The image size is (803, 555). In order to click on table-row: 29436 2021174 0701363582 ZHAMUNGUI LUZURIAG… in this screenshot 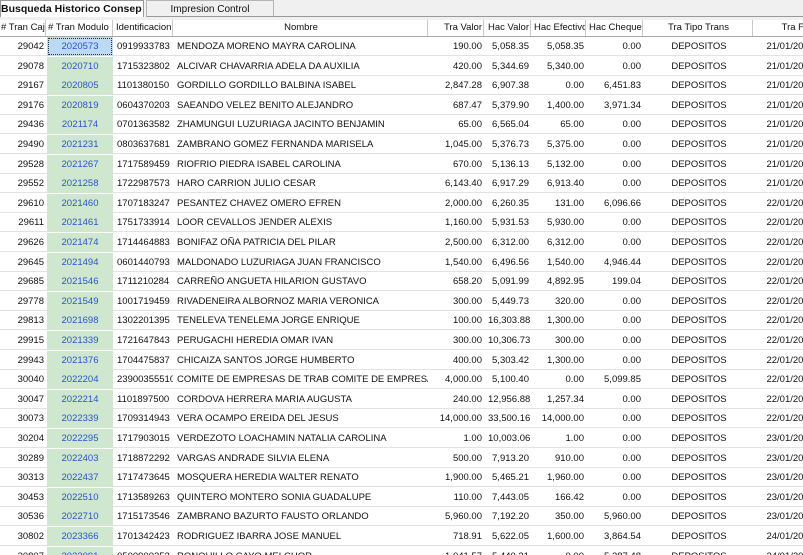, I will do `click(401, 125)`.